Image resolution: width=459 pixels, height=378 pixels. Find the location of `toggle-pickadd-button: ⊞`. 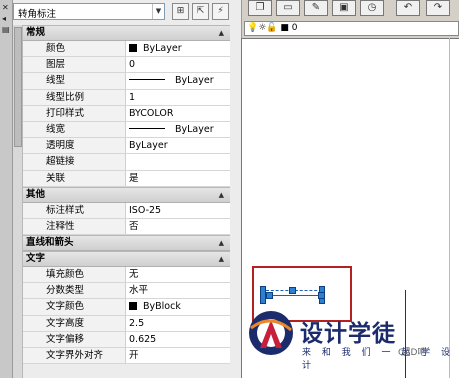

toggle-pickadd-button: ⊞ is located at coordinates (180, 11).